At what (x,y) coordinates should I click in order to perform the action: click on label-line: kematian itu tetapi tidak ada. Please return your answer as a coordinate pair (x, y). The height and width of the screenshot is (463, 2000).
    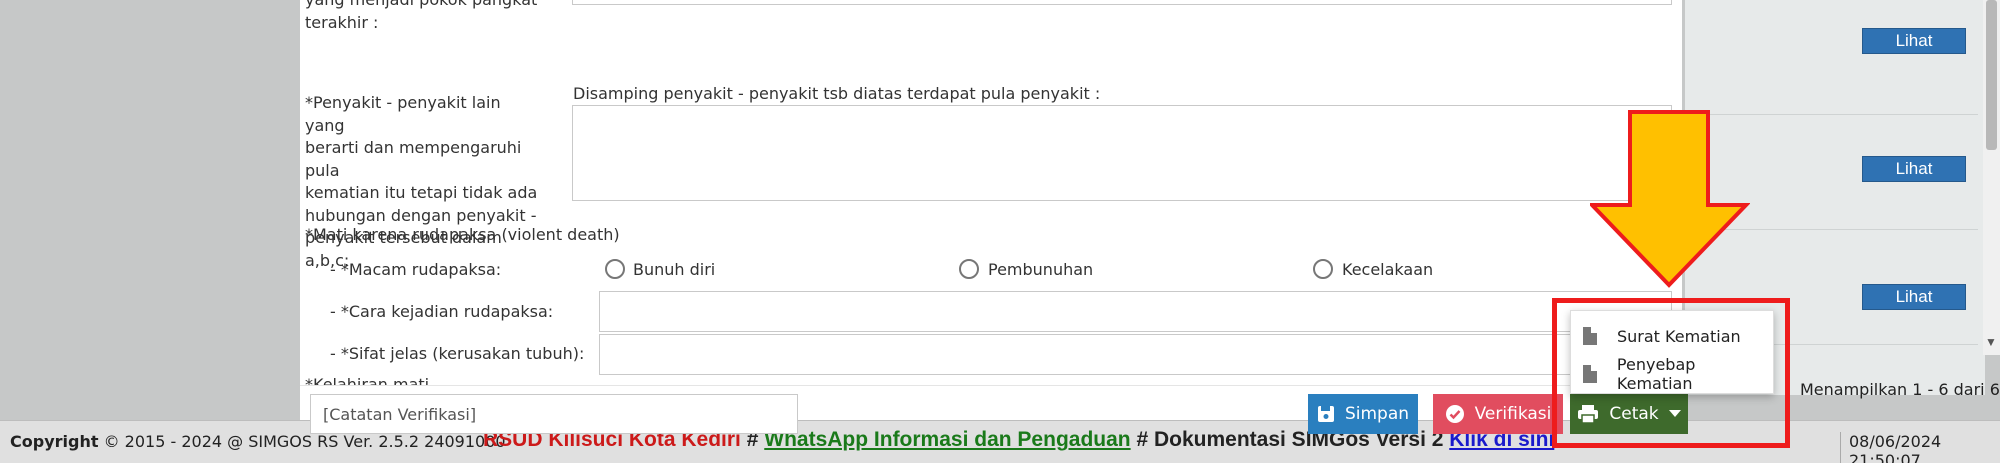
    Looking at the image, I should click on (421, 192).